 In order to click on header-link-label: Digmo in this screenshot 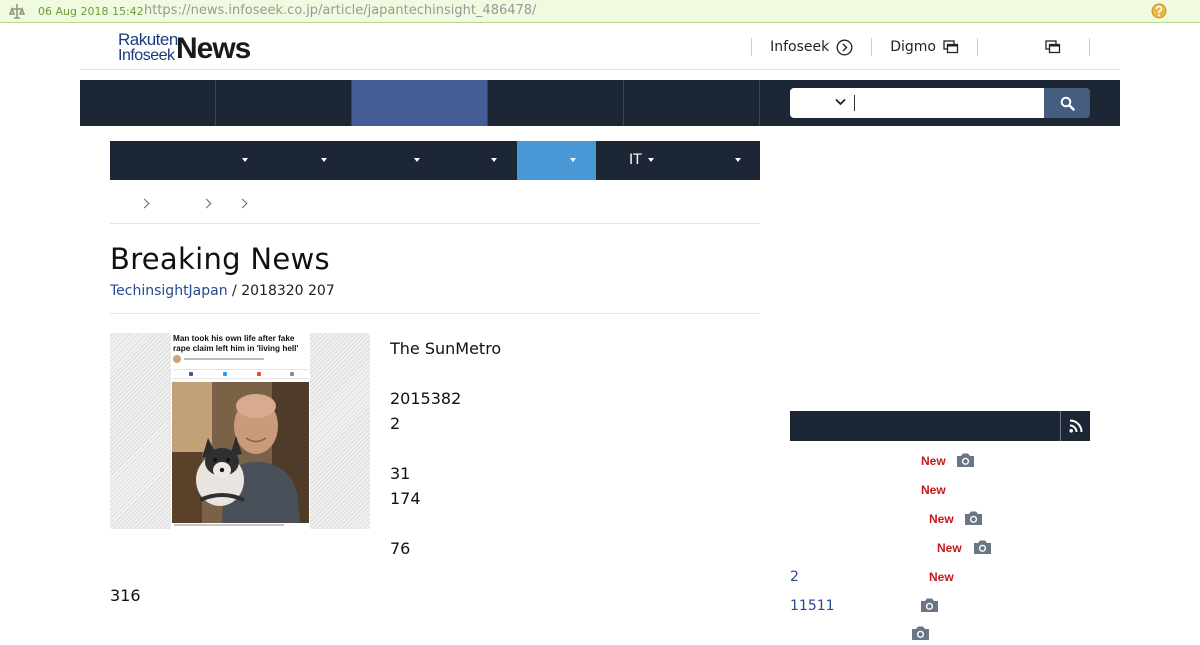, I will do `click(913, 47)`.